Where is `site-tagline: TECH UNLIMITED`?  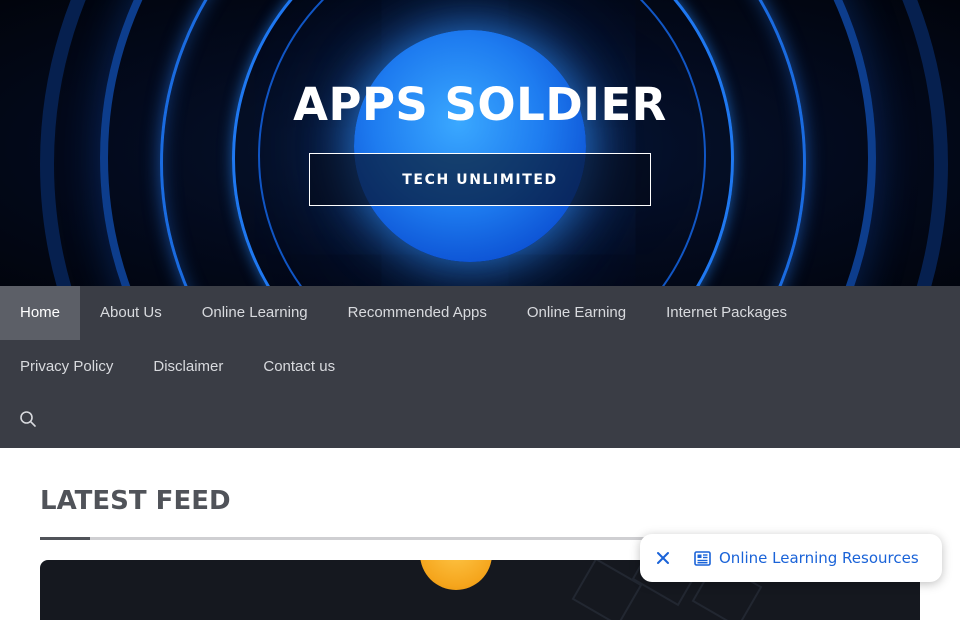 site-tagline: TECH UNLIMITED is located at coordinates (480, 179).